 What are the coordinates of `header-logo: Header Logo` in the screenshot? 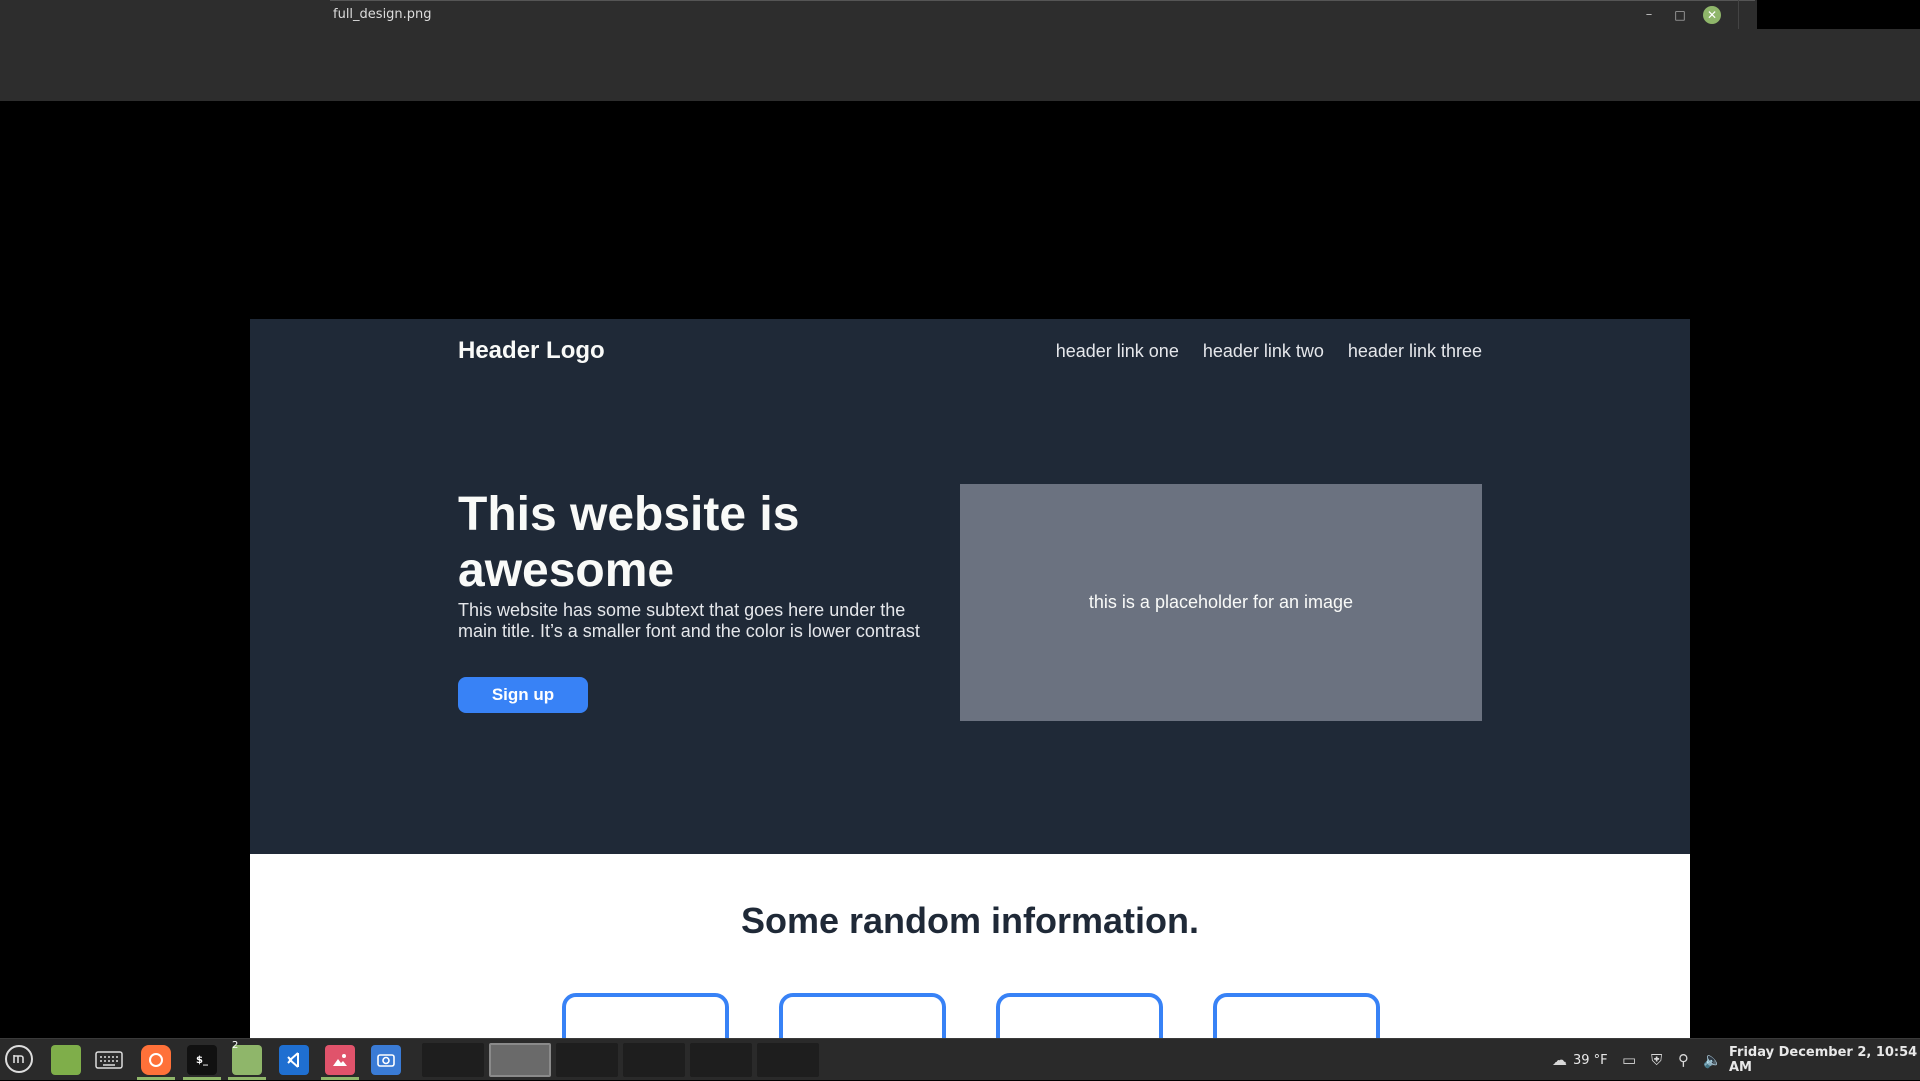 It's located at (531, 350).